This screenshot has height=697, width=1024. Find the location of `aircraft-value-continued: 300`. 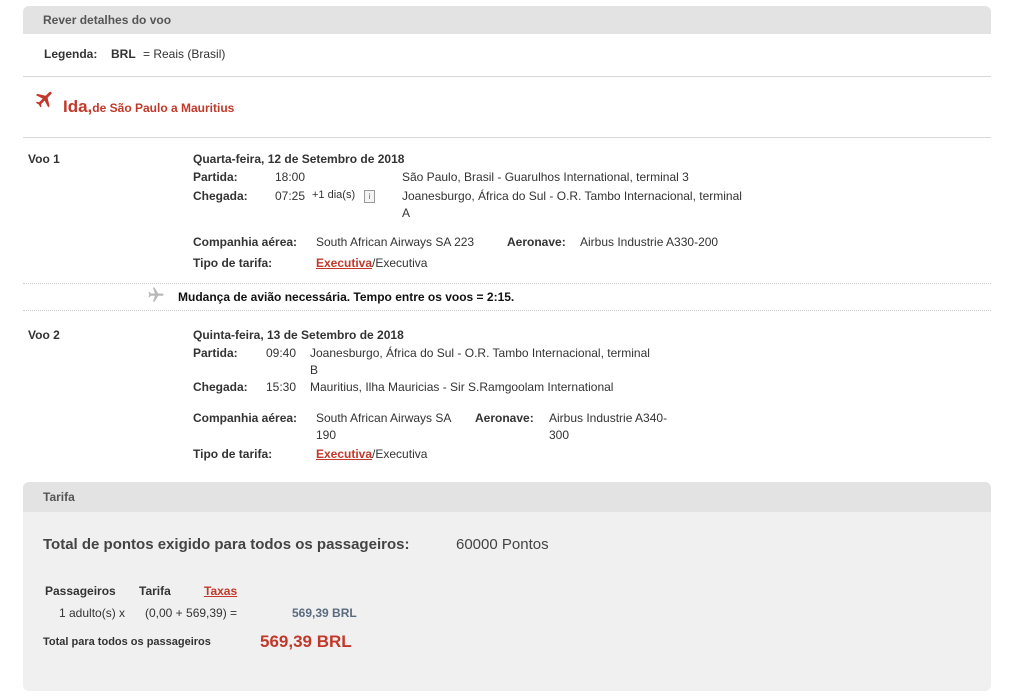

aircraft-value-continued: 300 is located at coordinates (559, 435).